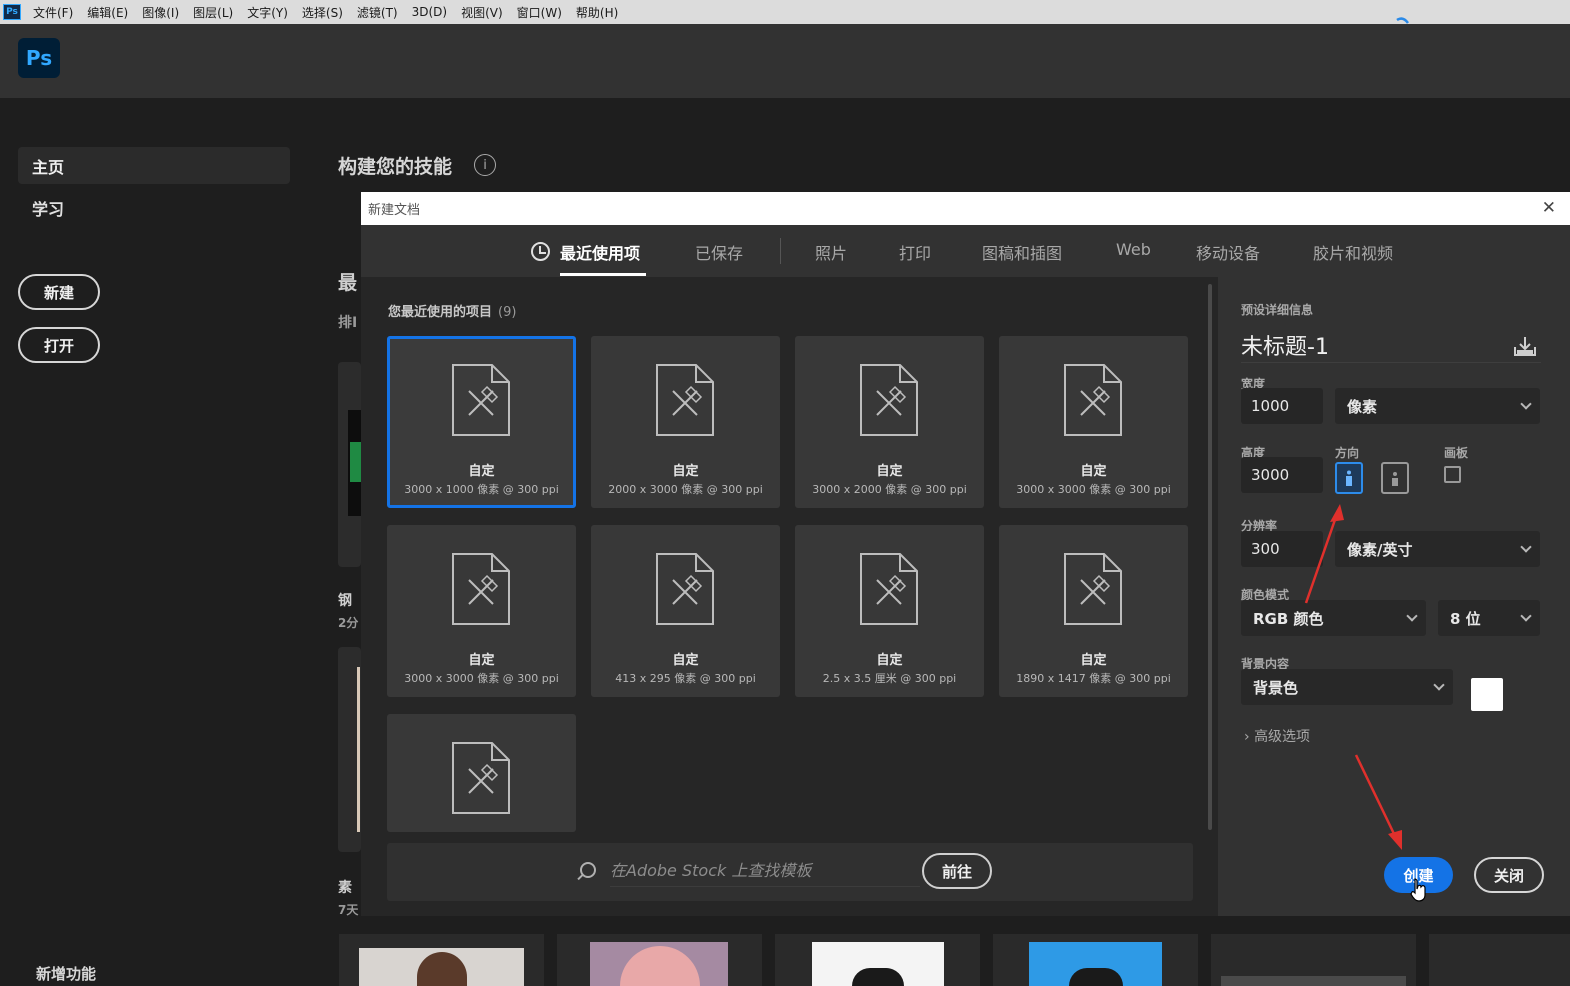 This screenshot has width=1570, height=986. Describe the element at coordinates (965, 251) in the screenshot. I see `preset-category-tabs: 最近使用项 已保存 照片 打印 图稿和插图 Web 移动设备 胶片和视频` at that location.